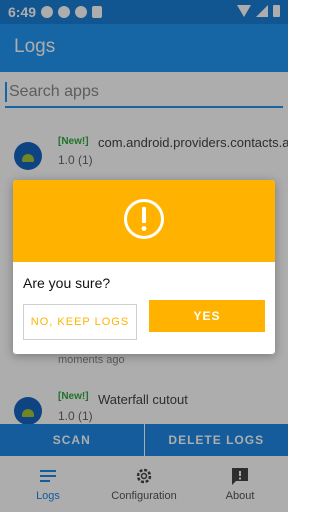 Image resolution: width=320 pixels, height=512 pixels. Describe the element at coordinates (207, 316) in the screenshot. I see `yes-button: YES` at that location.